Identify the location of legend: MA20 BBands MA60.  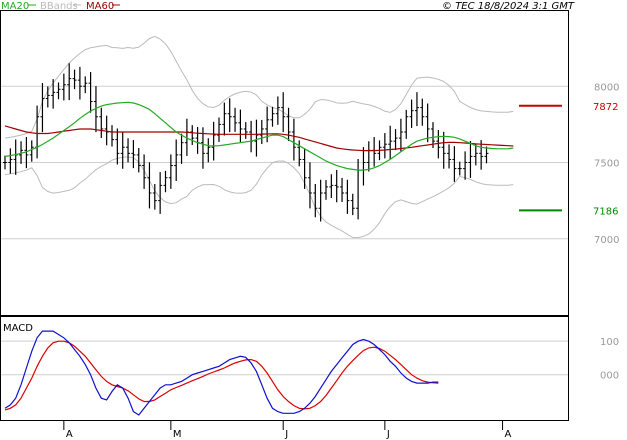
(60, 6).